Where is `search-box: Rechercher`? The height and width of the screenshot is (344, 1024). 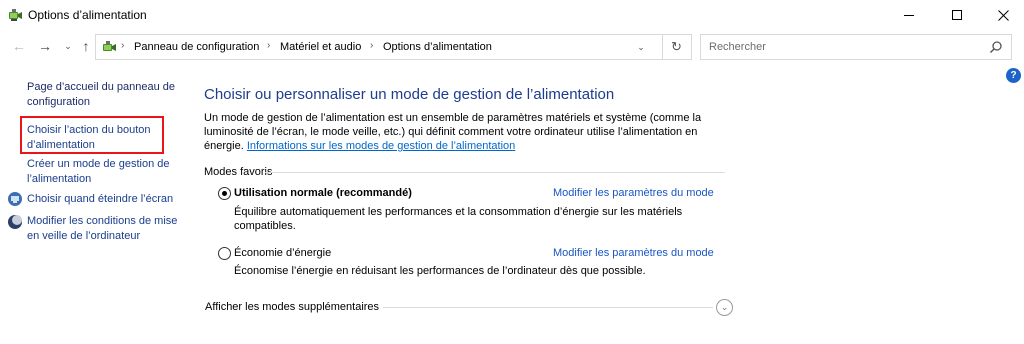 search-box: Rechercher is located at coordinates (856, 47).